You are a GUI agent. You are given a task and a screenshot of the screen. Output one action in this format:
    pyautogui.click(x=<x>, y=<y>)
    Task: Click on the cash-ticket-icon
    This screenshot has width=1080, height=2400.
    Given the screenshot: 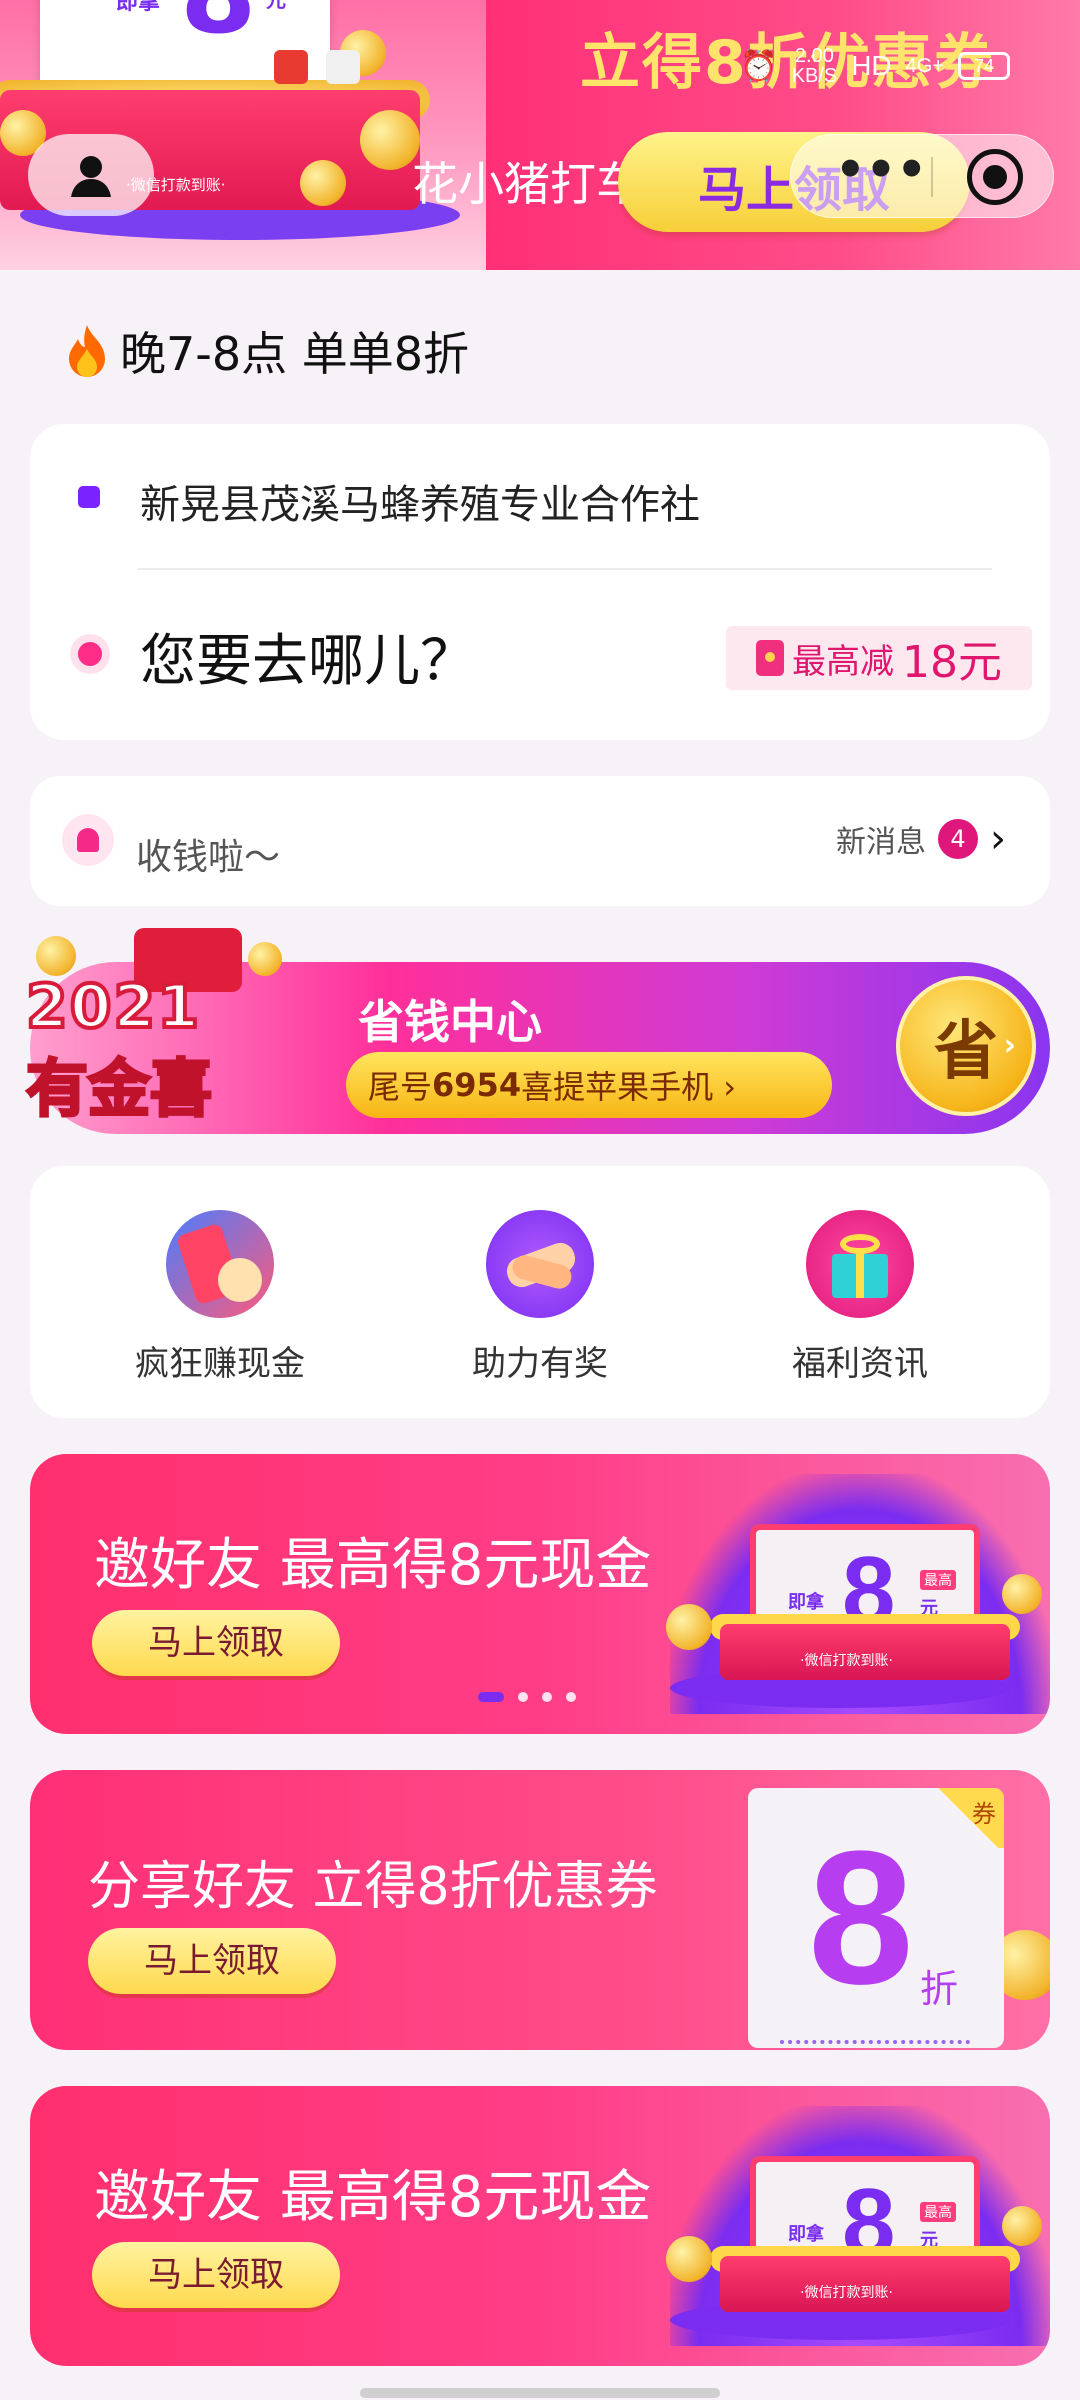 What is the action you would take?
    pyautogui.click(x=220, y=1264)
    